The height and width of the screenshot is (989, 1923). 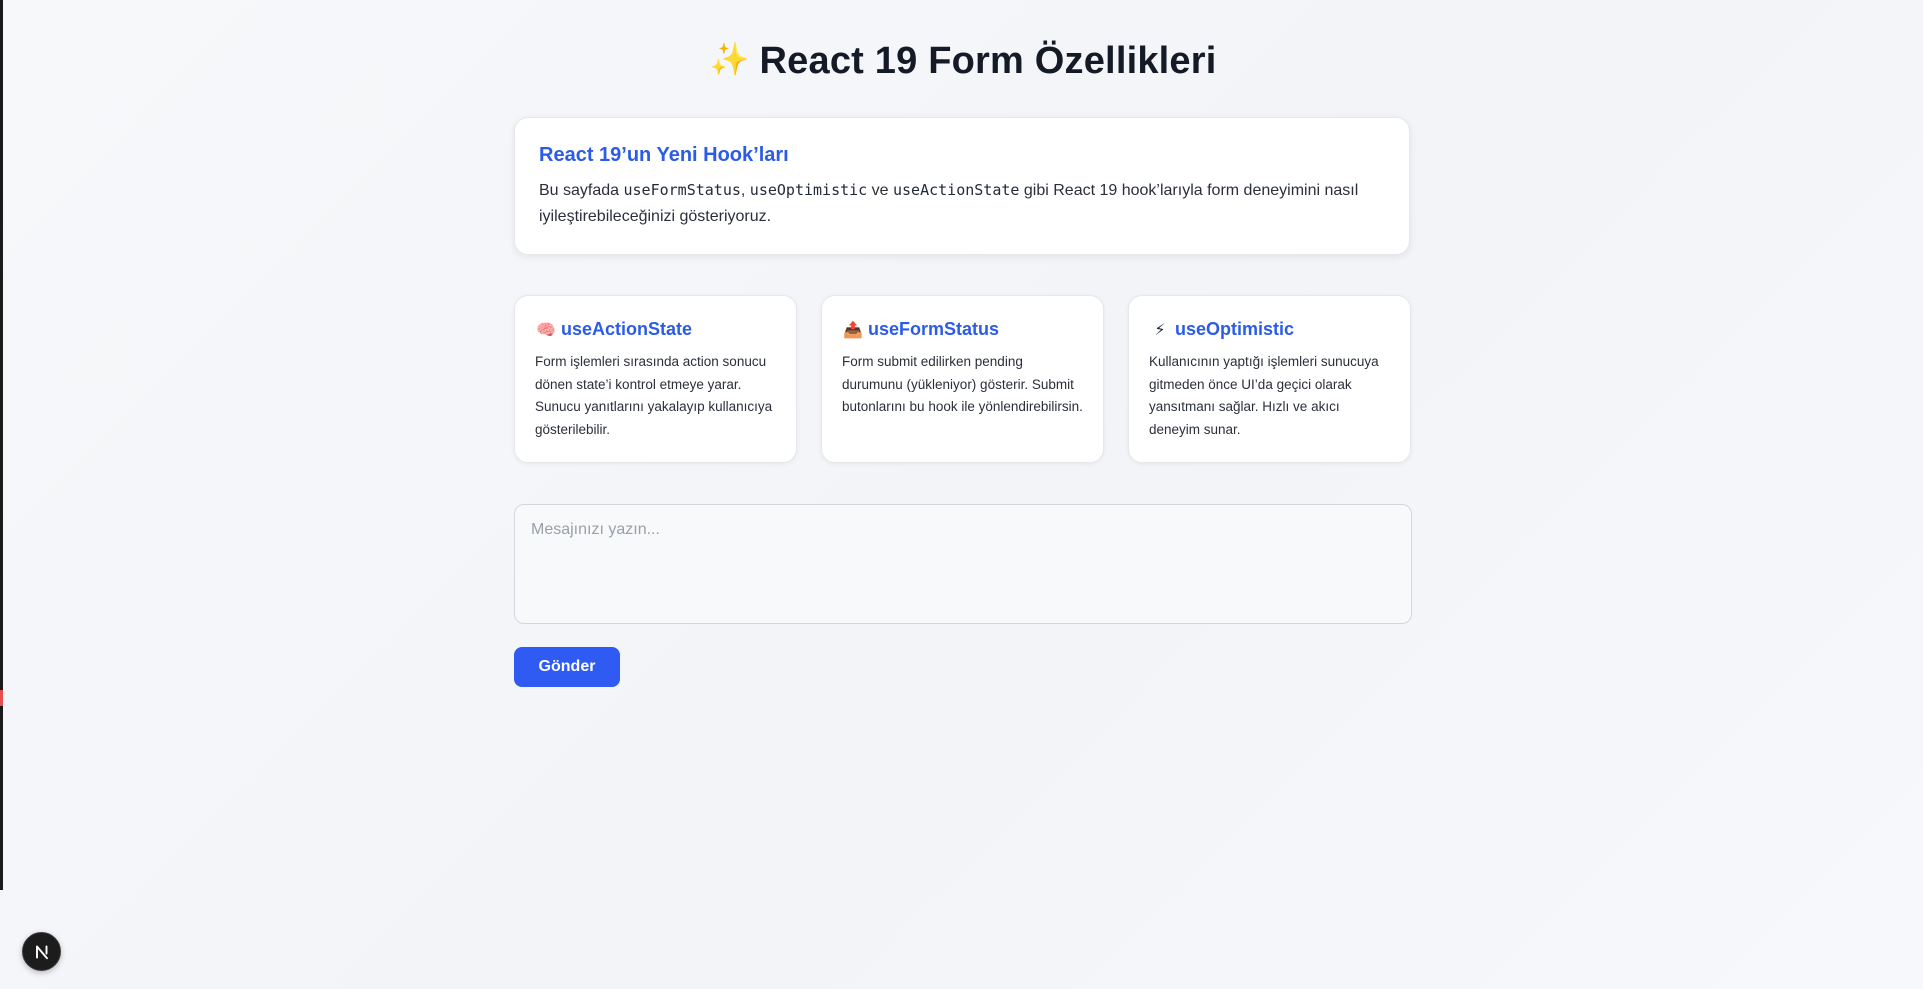 I want to click on feature-header: ⚡ useOptimistic, so click(x=1269, y=329).